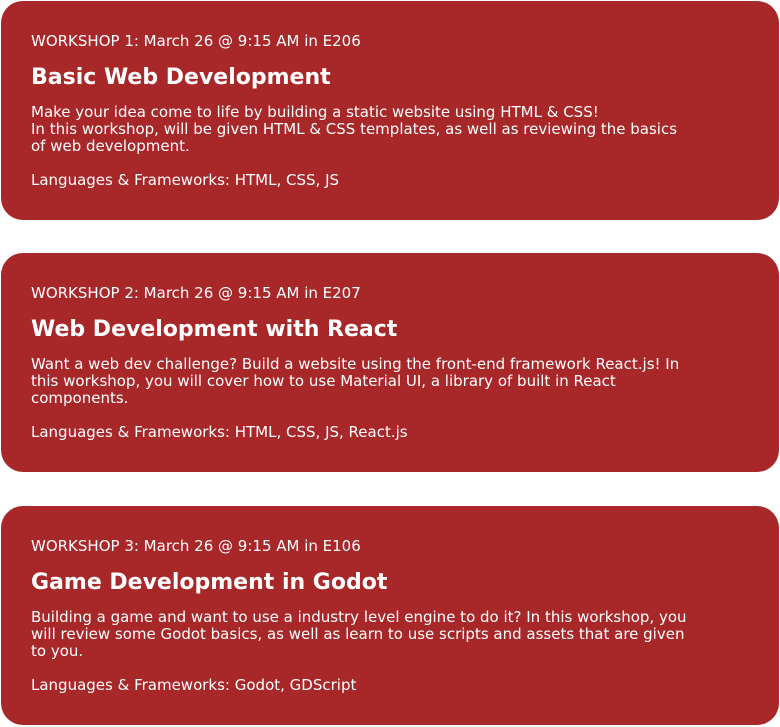 The height and width of the screenshot is (727, 780). Describe the element at coordinates (194, 685) in the screenshot. I see `workshop-languages: Languages & Frameworks: Godot, GDScript` at that location.